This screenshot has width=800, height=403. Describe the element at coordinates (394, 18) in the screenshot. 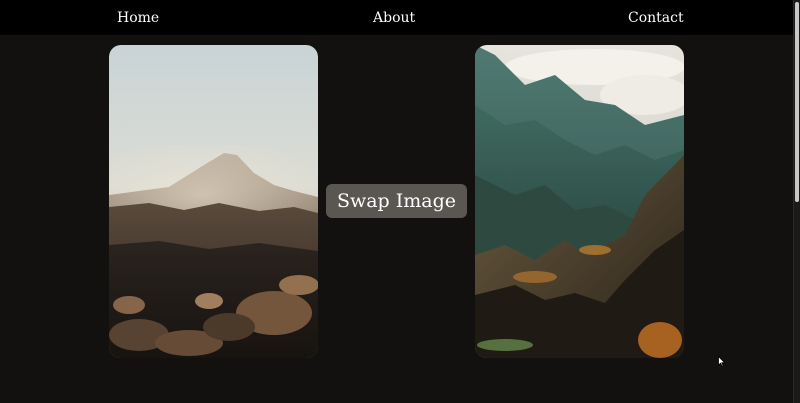

I see `nav-about-link: About` at that location.